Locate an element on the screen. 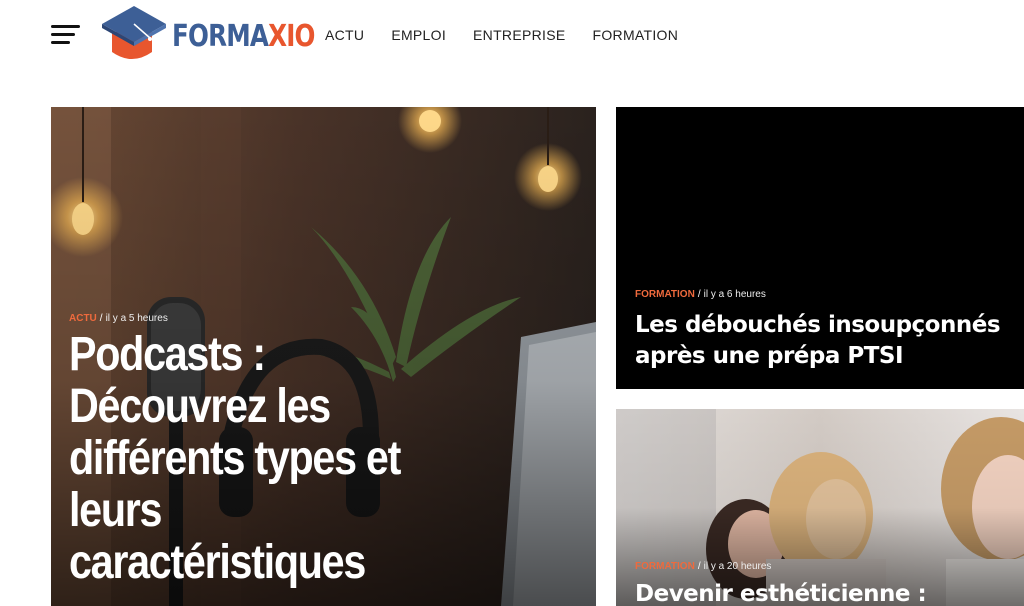 The width and height of the screenshot is (1024, 606). beauticians-image is located at coordinates (820, 507).